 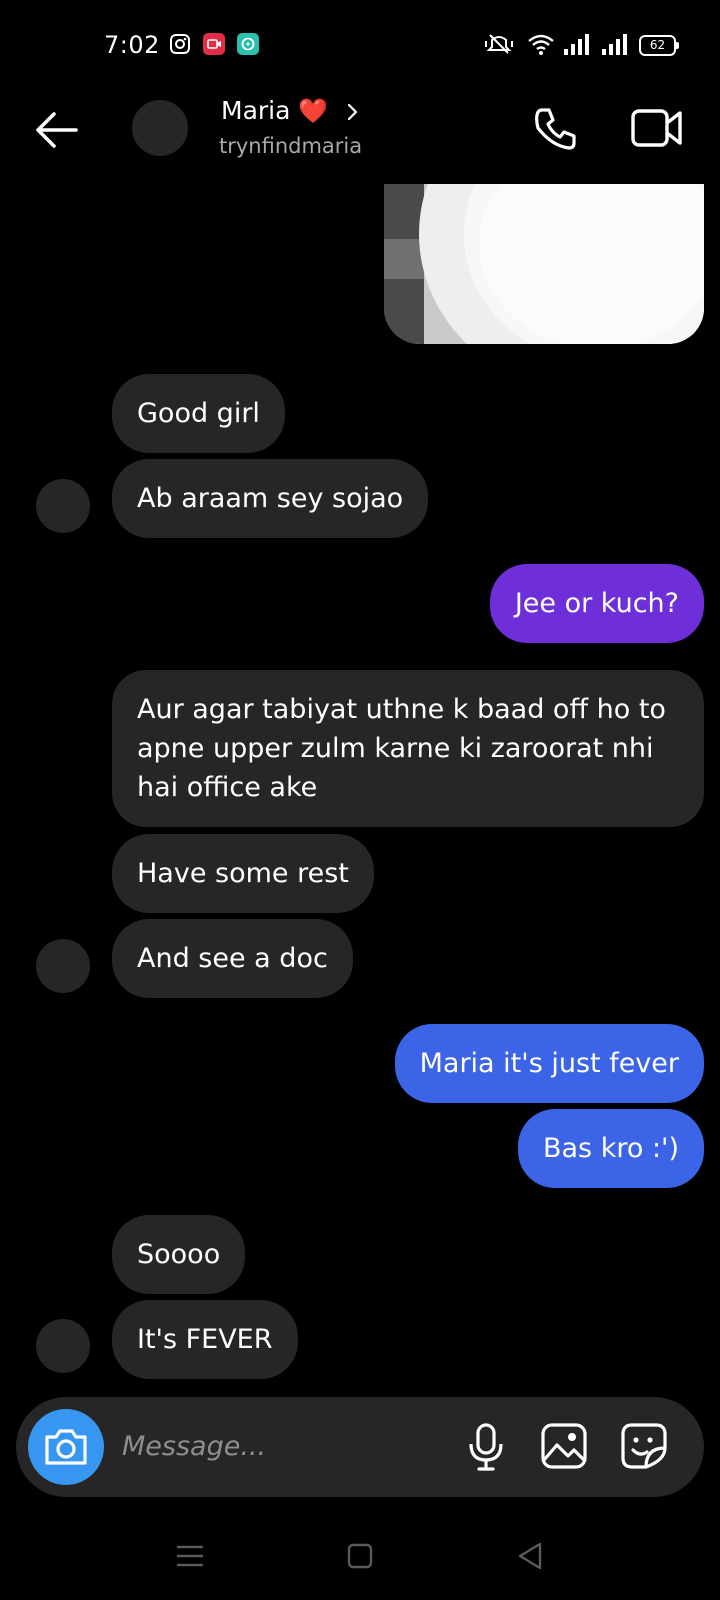 What do you see at coordinates (353, 112) in the screenshot?
I see `chevron-right-icon` at bounding box center [353, 112].